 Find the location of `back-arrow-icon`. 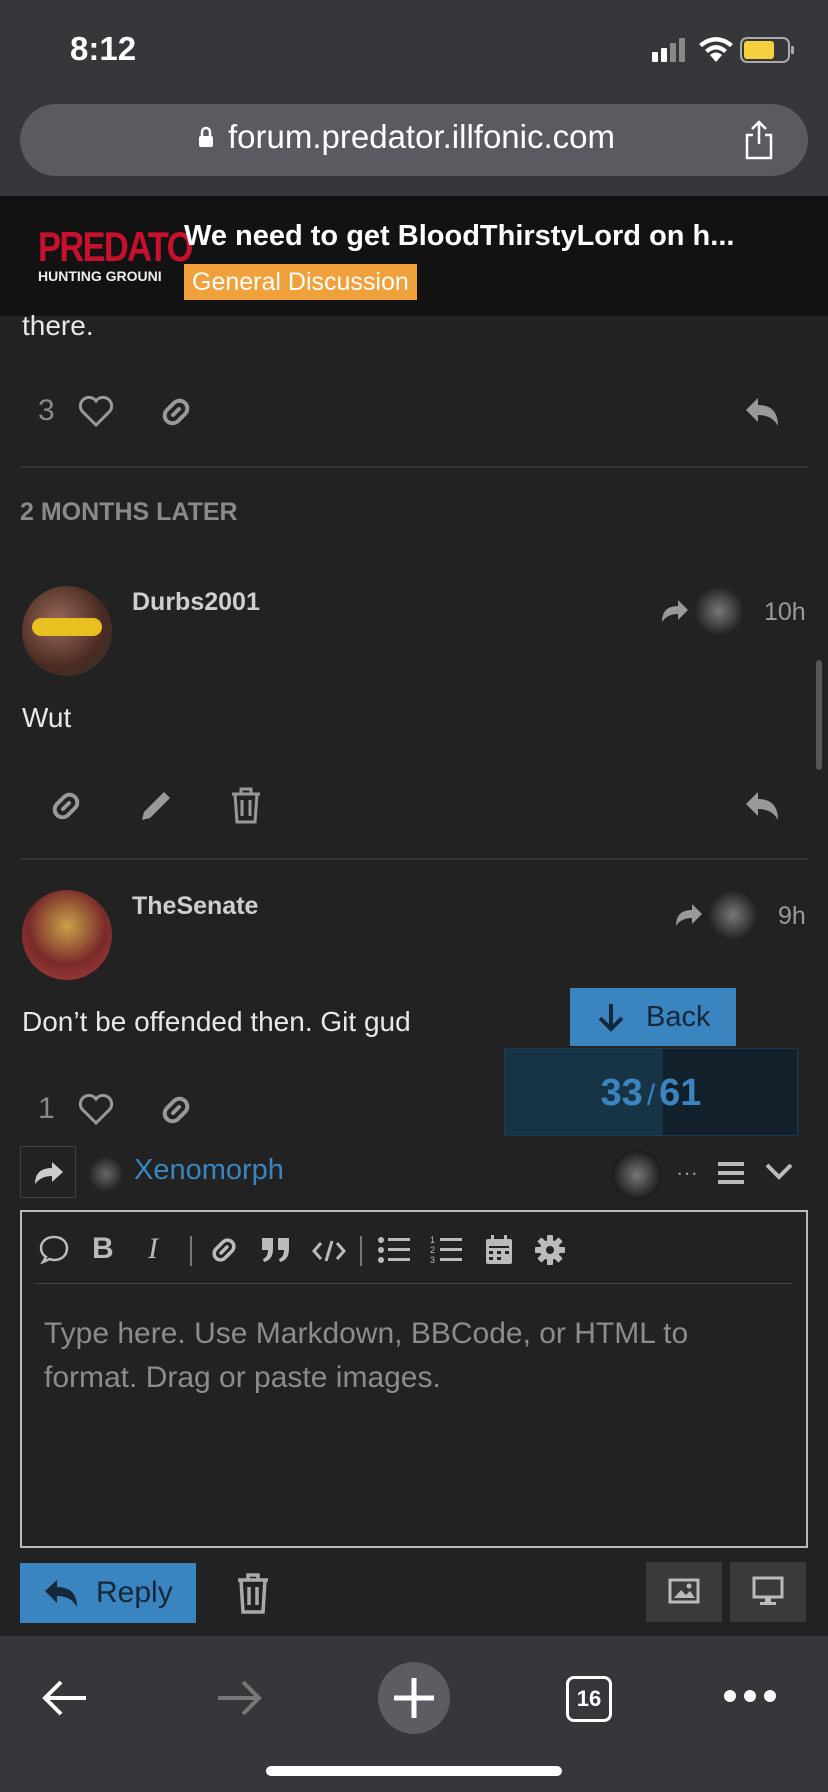

back-arrow-icon is located at coordinates (65, 1698).